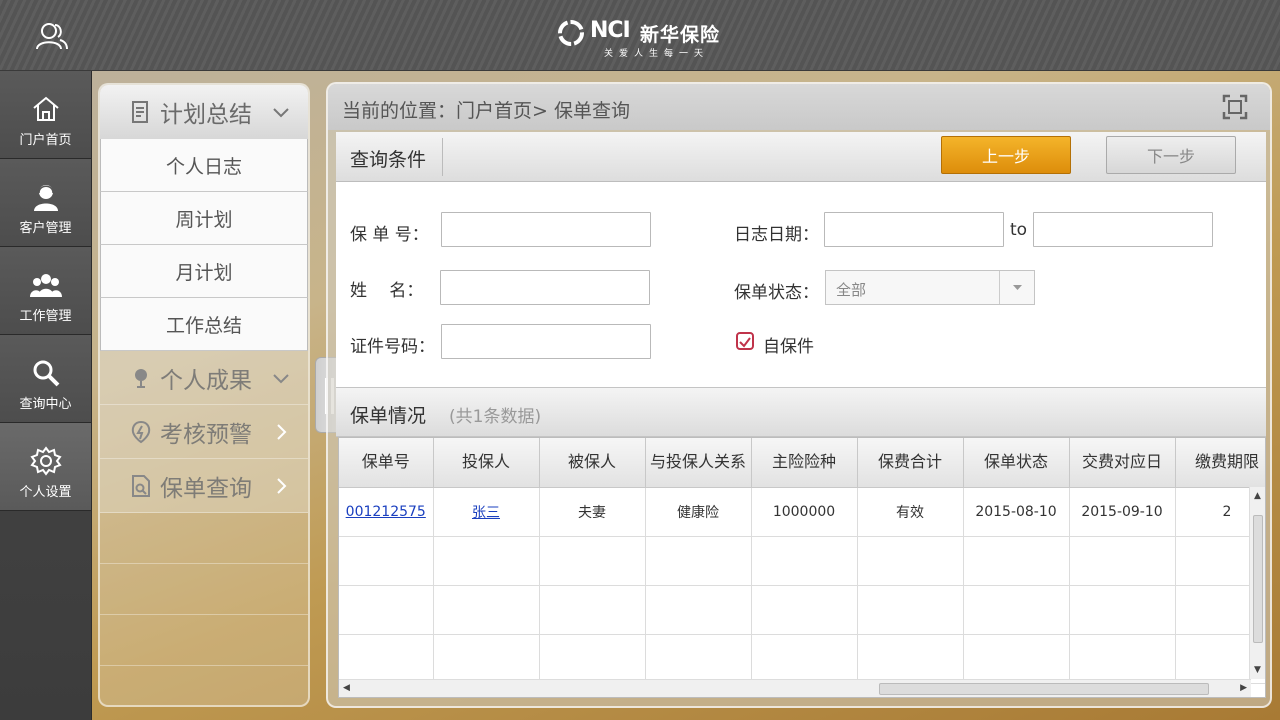 The height and width of the screenshot is (720, 1280). Describe the element at coordinates (546, 341) in the screenshot. I see `id-no-input` at that location.